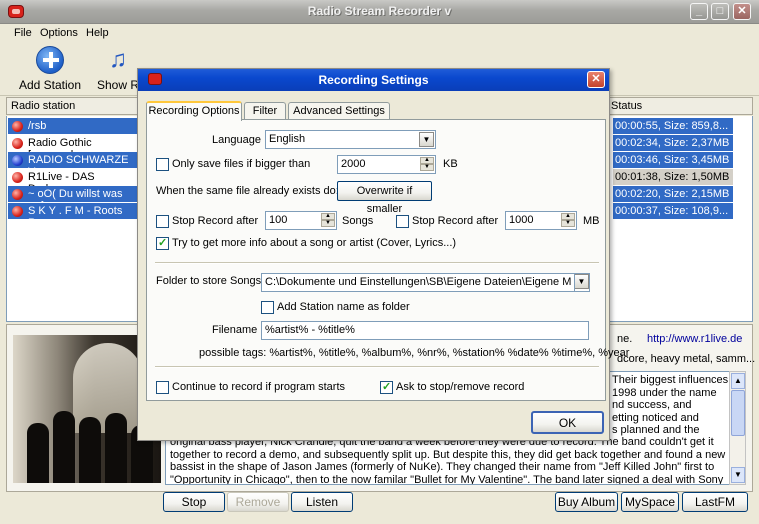  Describe the element at coordinates (162, 221) in the screenshot. I see `stop-after-songs-checkbox` at that location.